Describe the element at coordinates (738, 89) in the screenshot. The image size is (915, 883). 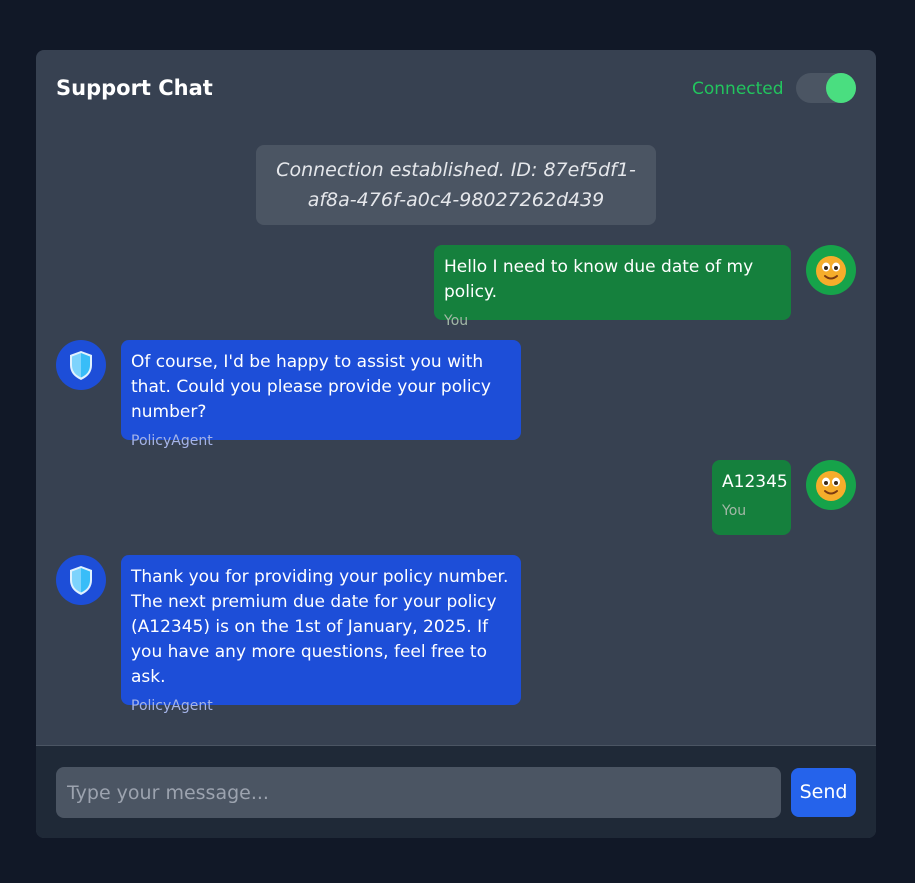
I see `connection-status: Connected` at that location.